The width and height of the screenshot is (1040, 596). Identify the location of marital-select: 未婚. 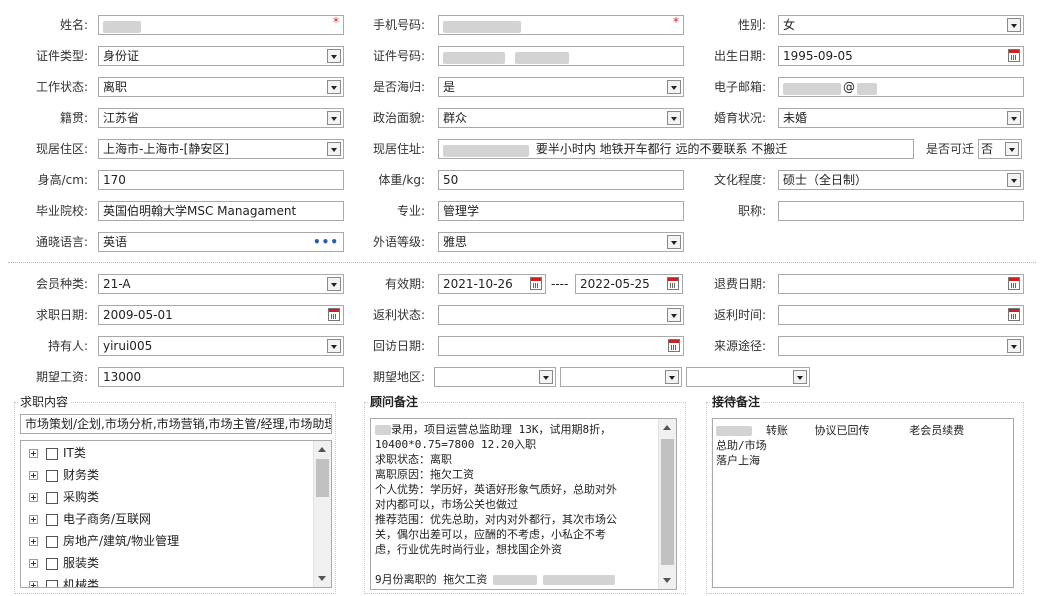
(901, 118).